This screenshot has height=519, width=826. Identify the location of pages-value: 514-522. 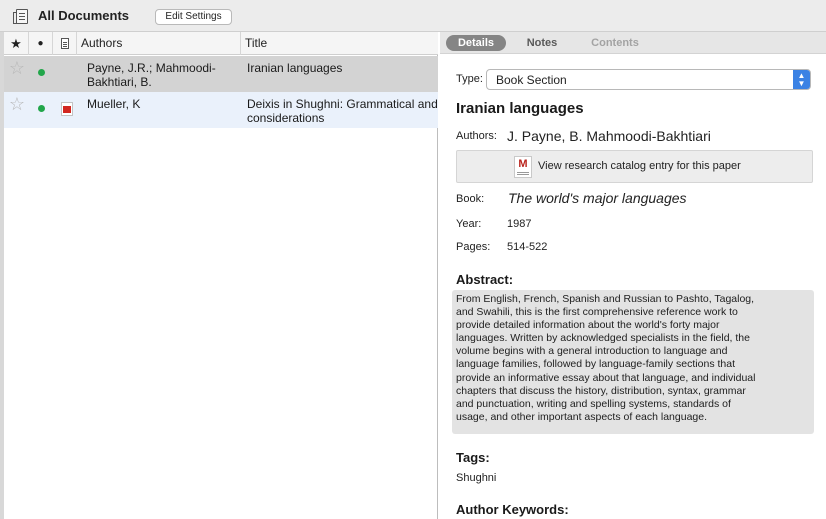
(527, 247).